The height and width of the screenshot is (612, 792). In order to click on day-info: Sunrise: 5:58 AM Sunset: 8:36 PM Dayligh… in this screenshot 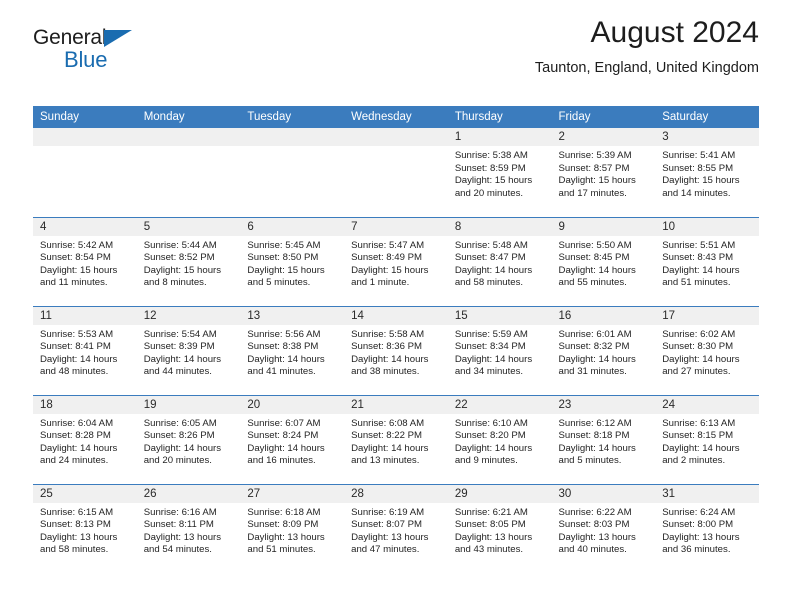, I will do `click(396, 352)`.